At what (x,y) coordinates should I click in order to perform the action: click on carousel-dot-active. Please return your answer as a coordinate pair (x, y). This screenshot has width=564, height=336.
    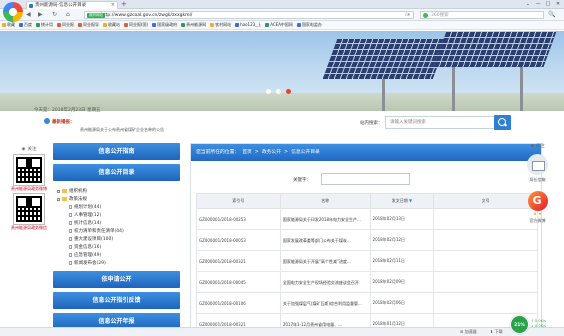
    Looking at the image, I should click on (288, 91).